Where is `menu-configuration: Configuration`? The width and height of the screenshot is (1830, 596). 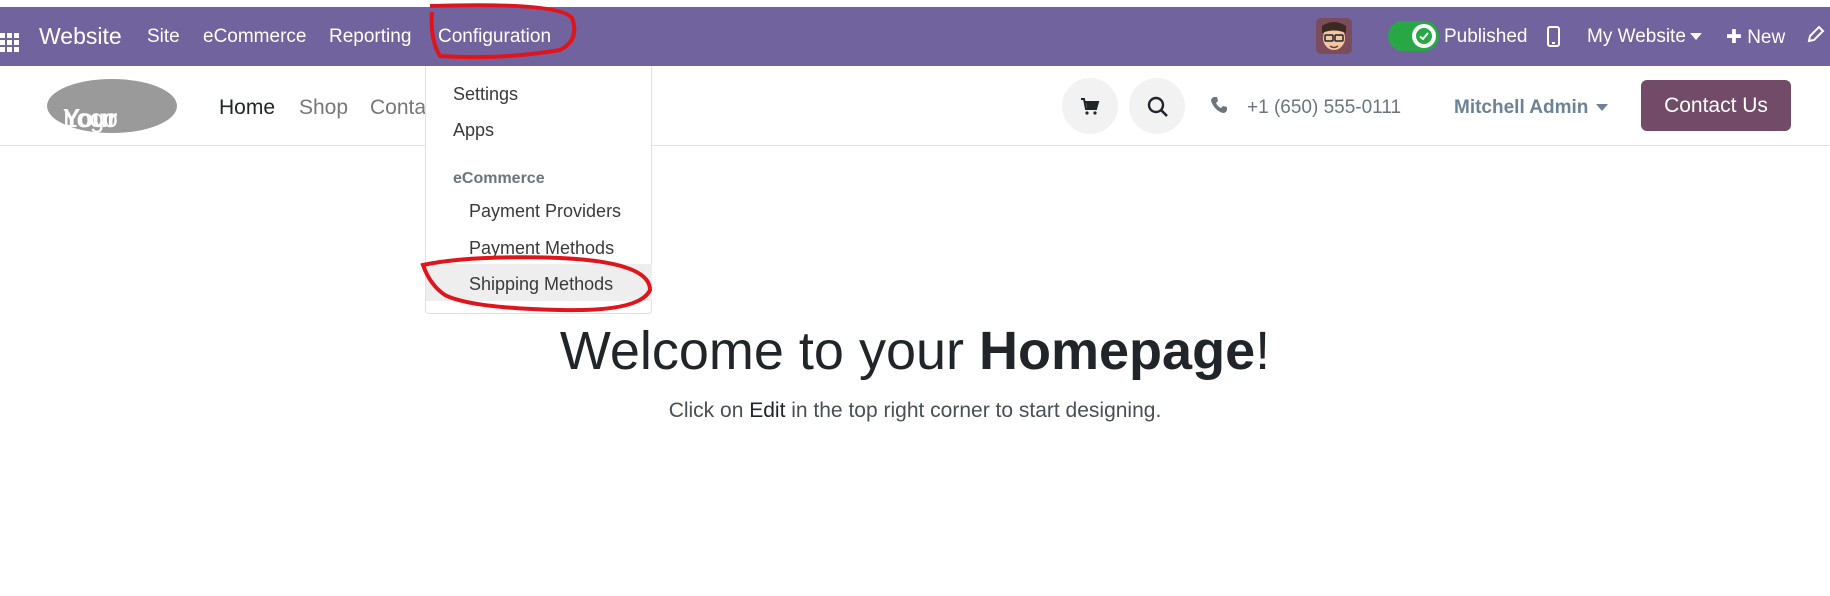
menu-configuration: Configuration is located at coordinates (494, 37).